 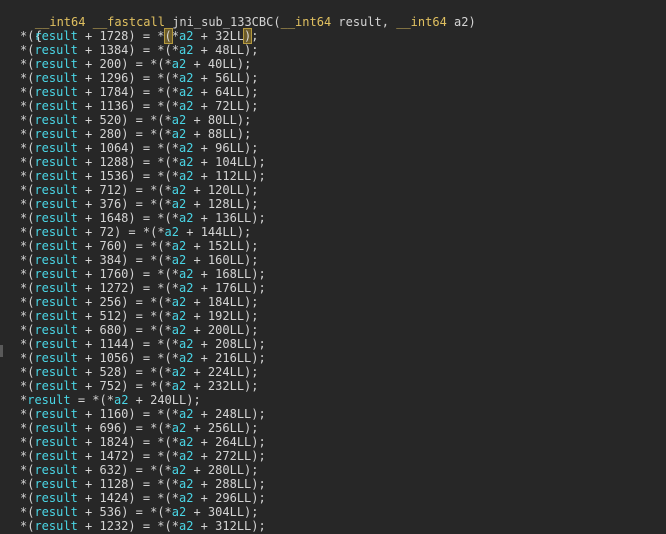 What do you see at coordinates (139, 386) in the screenshot?
I see `code-line: *(result + 752) = *(*a2 + 232LL);` at bounding box center [139, 386].